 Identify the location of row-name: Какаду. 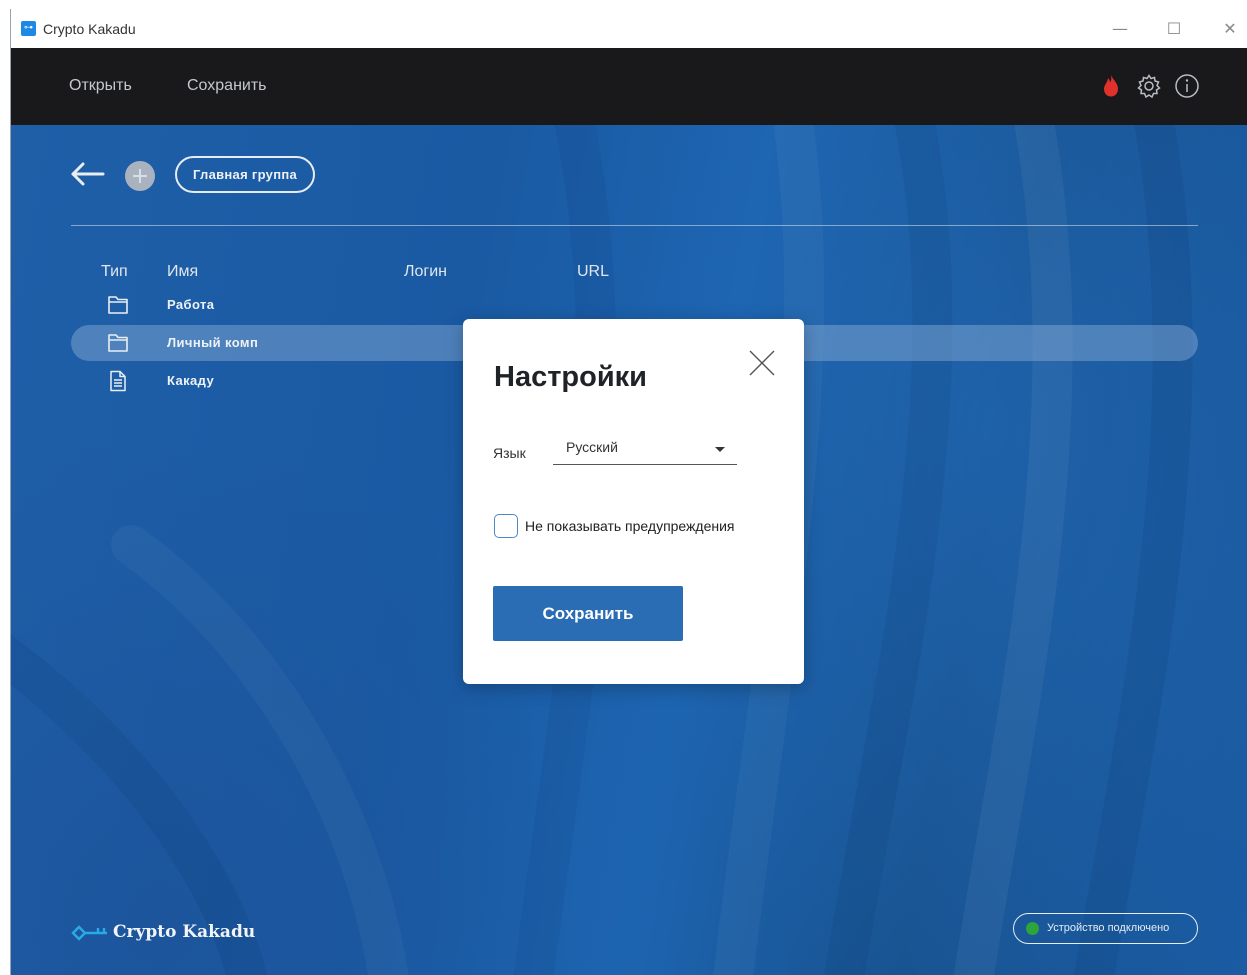
(191, 380).